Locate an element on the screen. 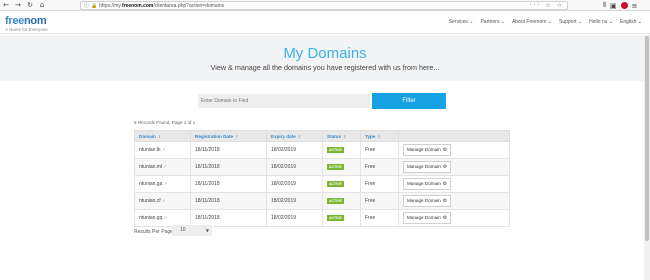 The height and width of the screenshot is (280, 650). header-registration-date: Registration Date ⇕ is located at coordinates (228, 136).